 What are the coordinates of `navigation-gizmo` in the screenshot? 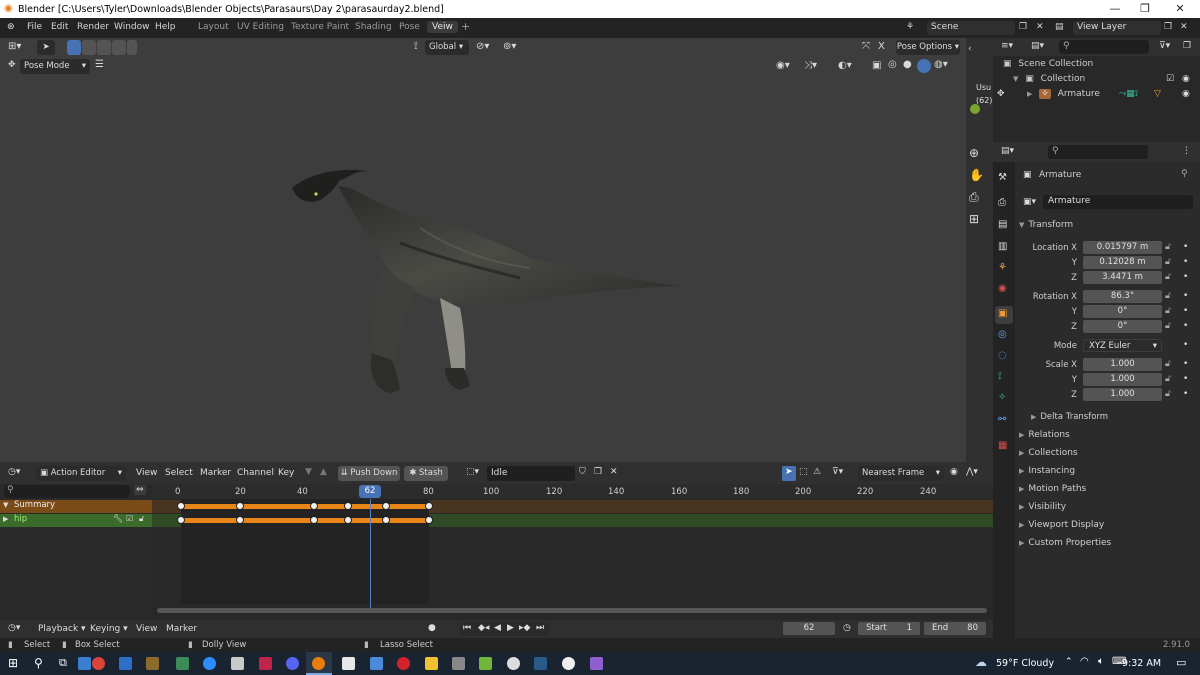 It's located at (975, 109).